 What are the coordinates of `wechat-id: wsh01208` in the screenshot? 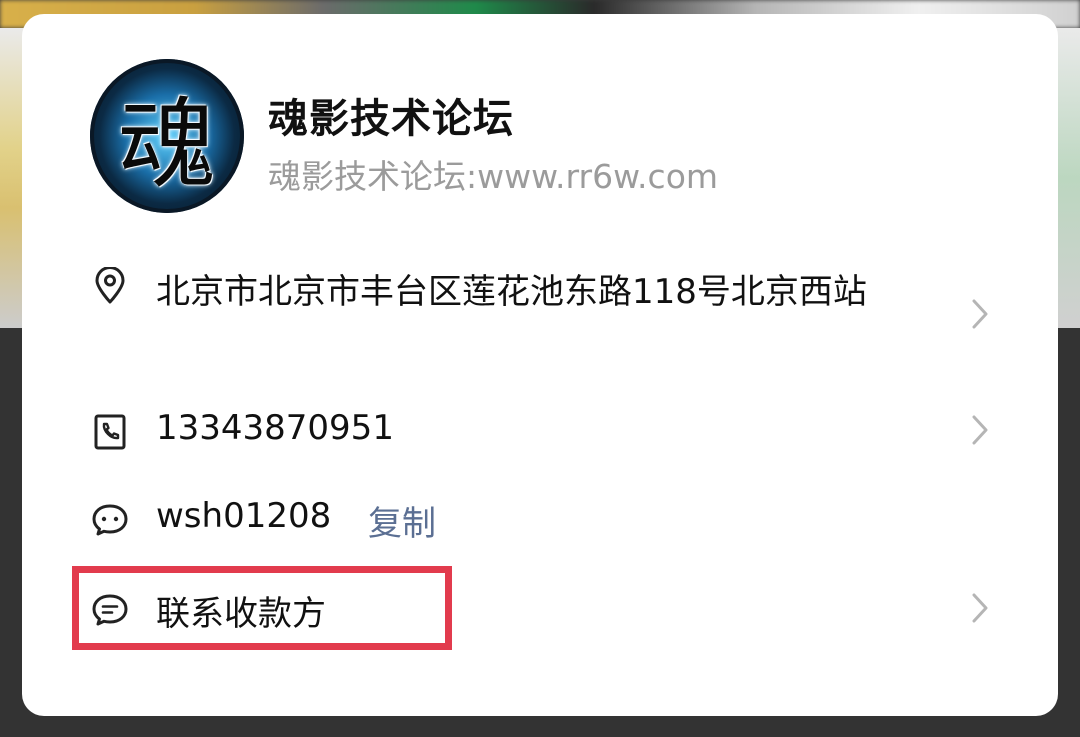 It's located at (244, 516).